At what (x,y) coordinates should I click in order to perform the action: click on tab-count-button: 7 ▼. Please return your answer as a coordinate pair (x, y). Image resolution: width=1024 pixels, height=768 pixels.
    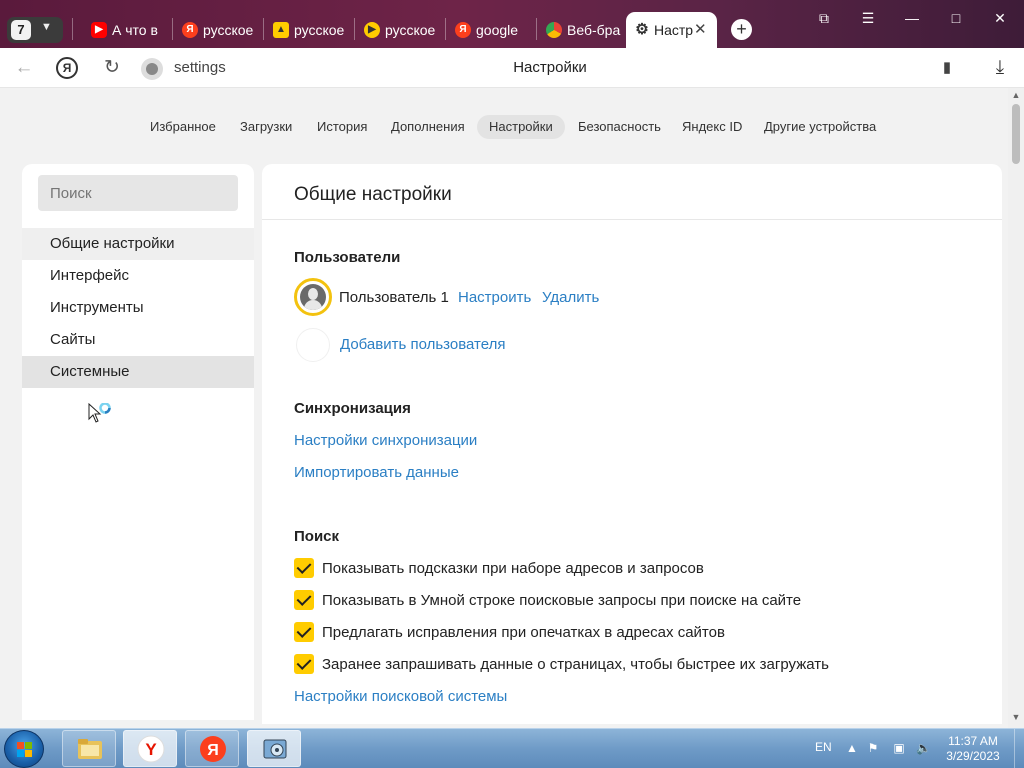
    Looking at the image, I should click on (35, 30).